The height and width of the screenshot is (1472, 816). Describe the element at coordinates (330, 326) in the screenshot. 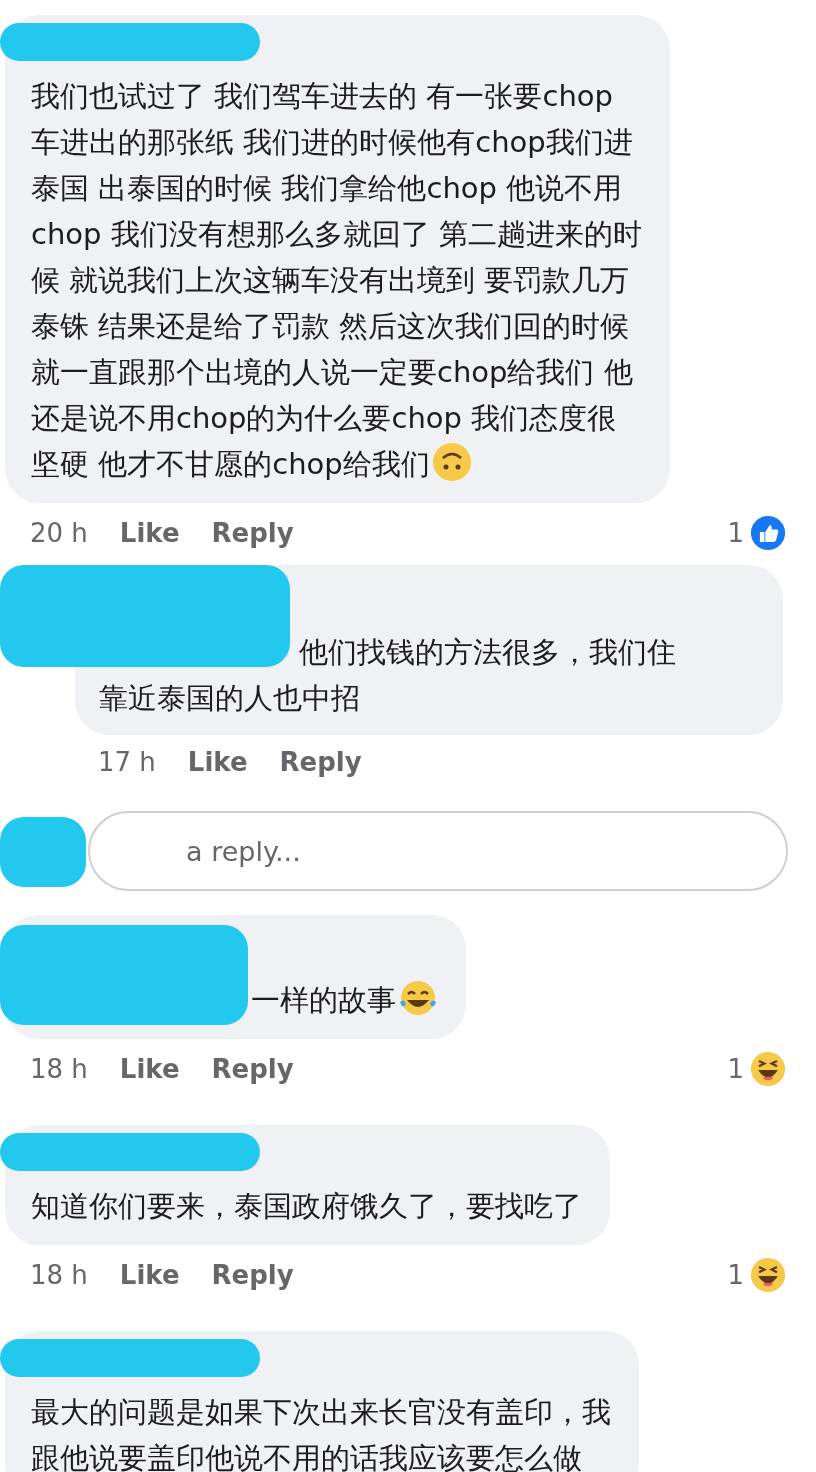

I see `comment-text-line: 泰铢 结果还是给了罚款 然后这次我们回的时候` at that location.